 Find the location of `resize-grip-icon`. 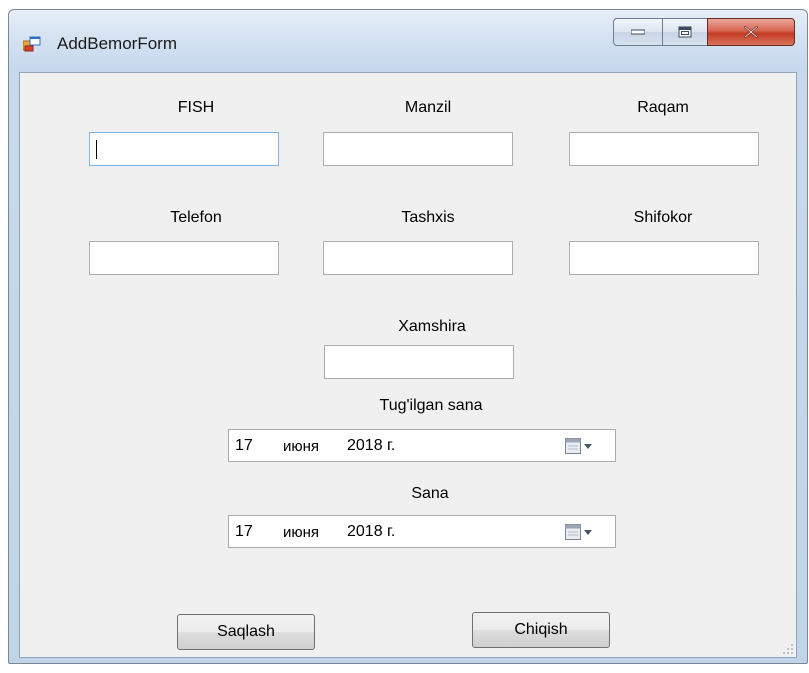

resize-grip-icon is located at coordinates (788, 649).